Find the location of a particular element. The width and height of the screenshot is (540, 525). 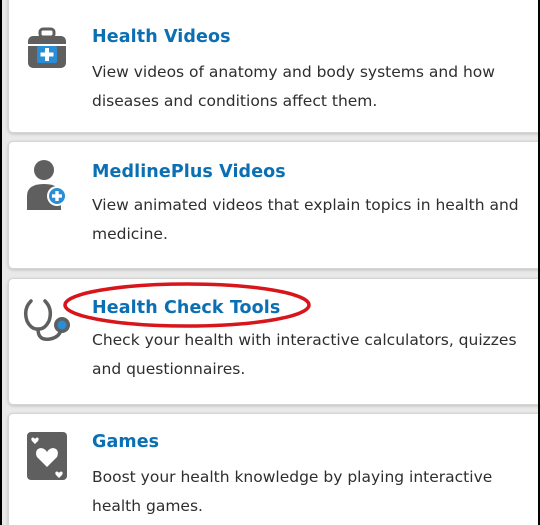

medical-kit-icon is located at coordinates (47, 50).